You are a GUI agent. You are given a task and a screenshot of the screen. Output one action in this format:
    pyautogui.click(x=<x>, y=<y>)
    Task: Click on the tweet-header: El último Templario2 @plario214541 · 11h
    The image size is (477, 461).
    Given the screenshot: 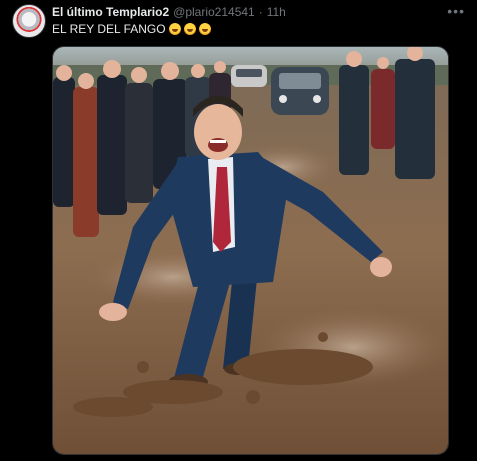 What is the action you would take?
    pyautogui.click(x=169, y=12)
    